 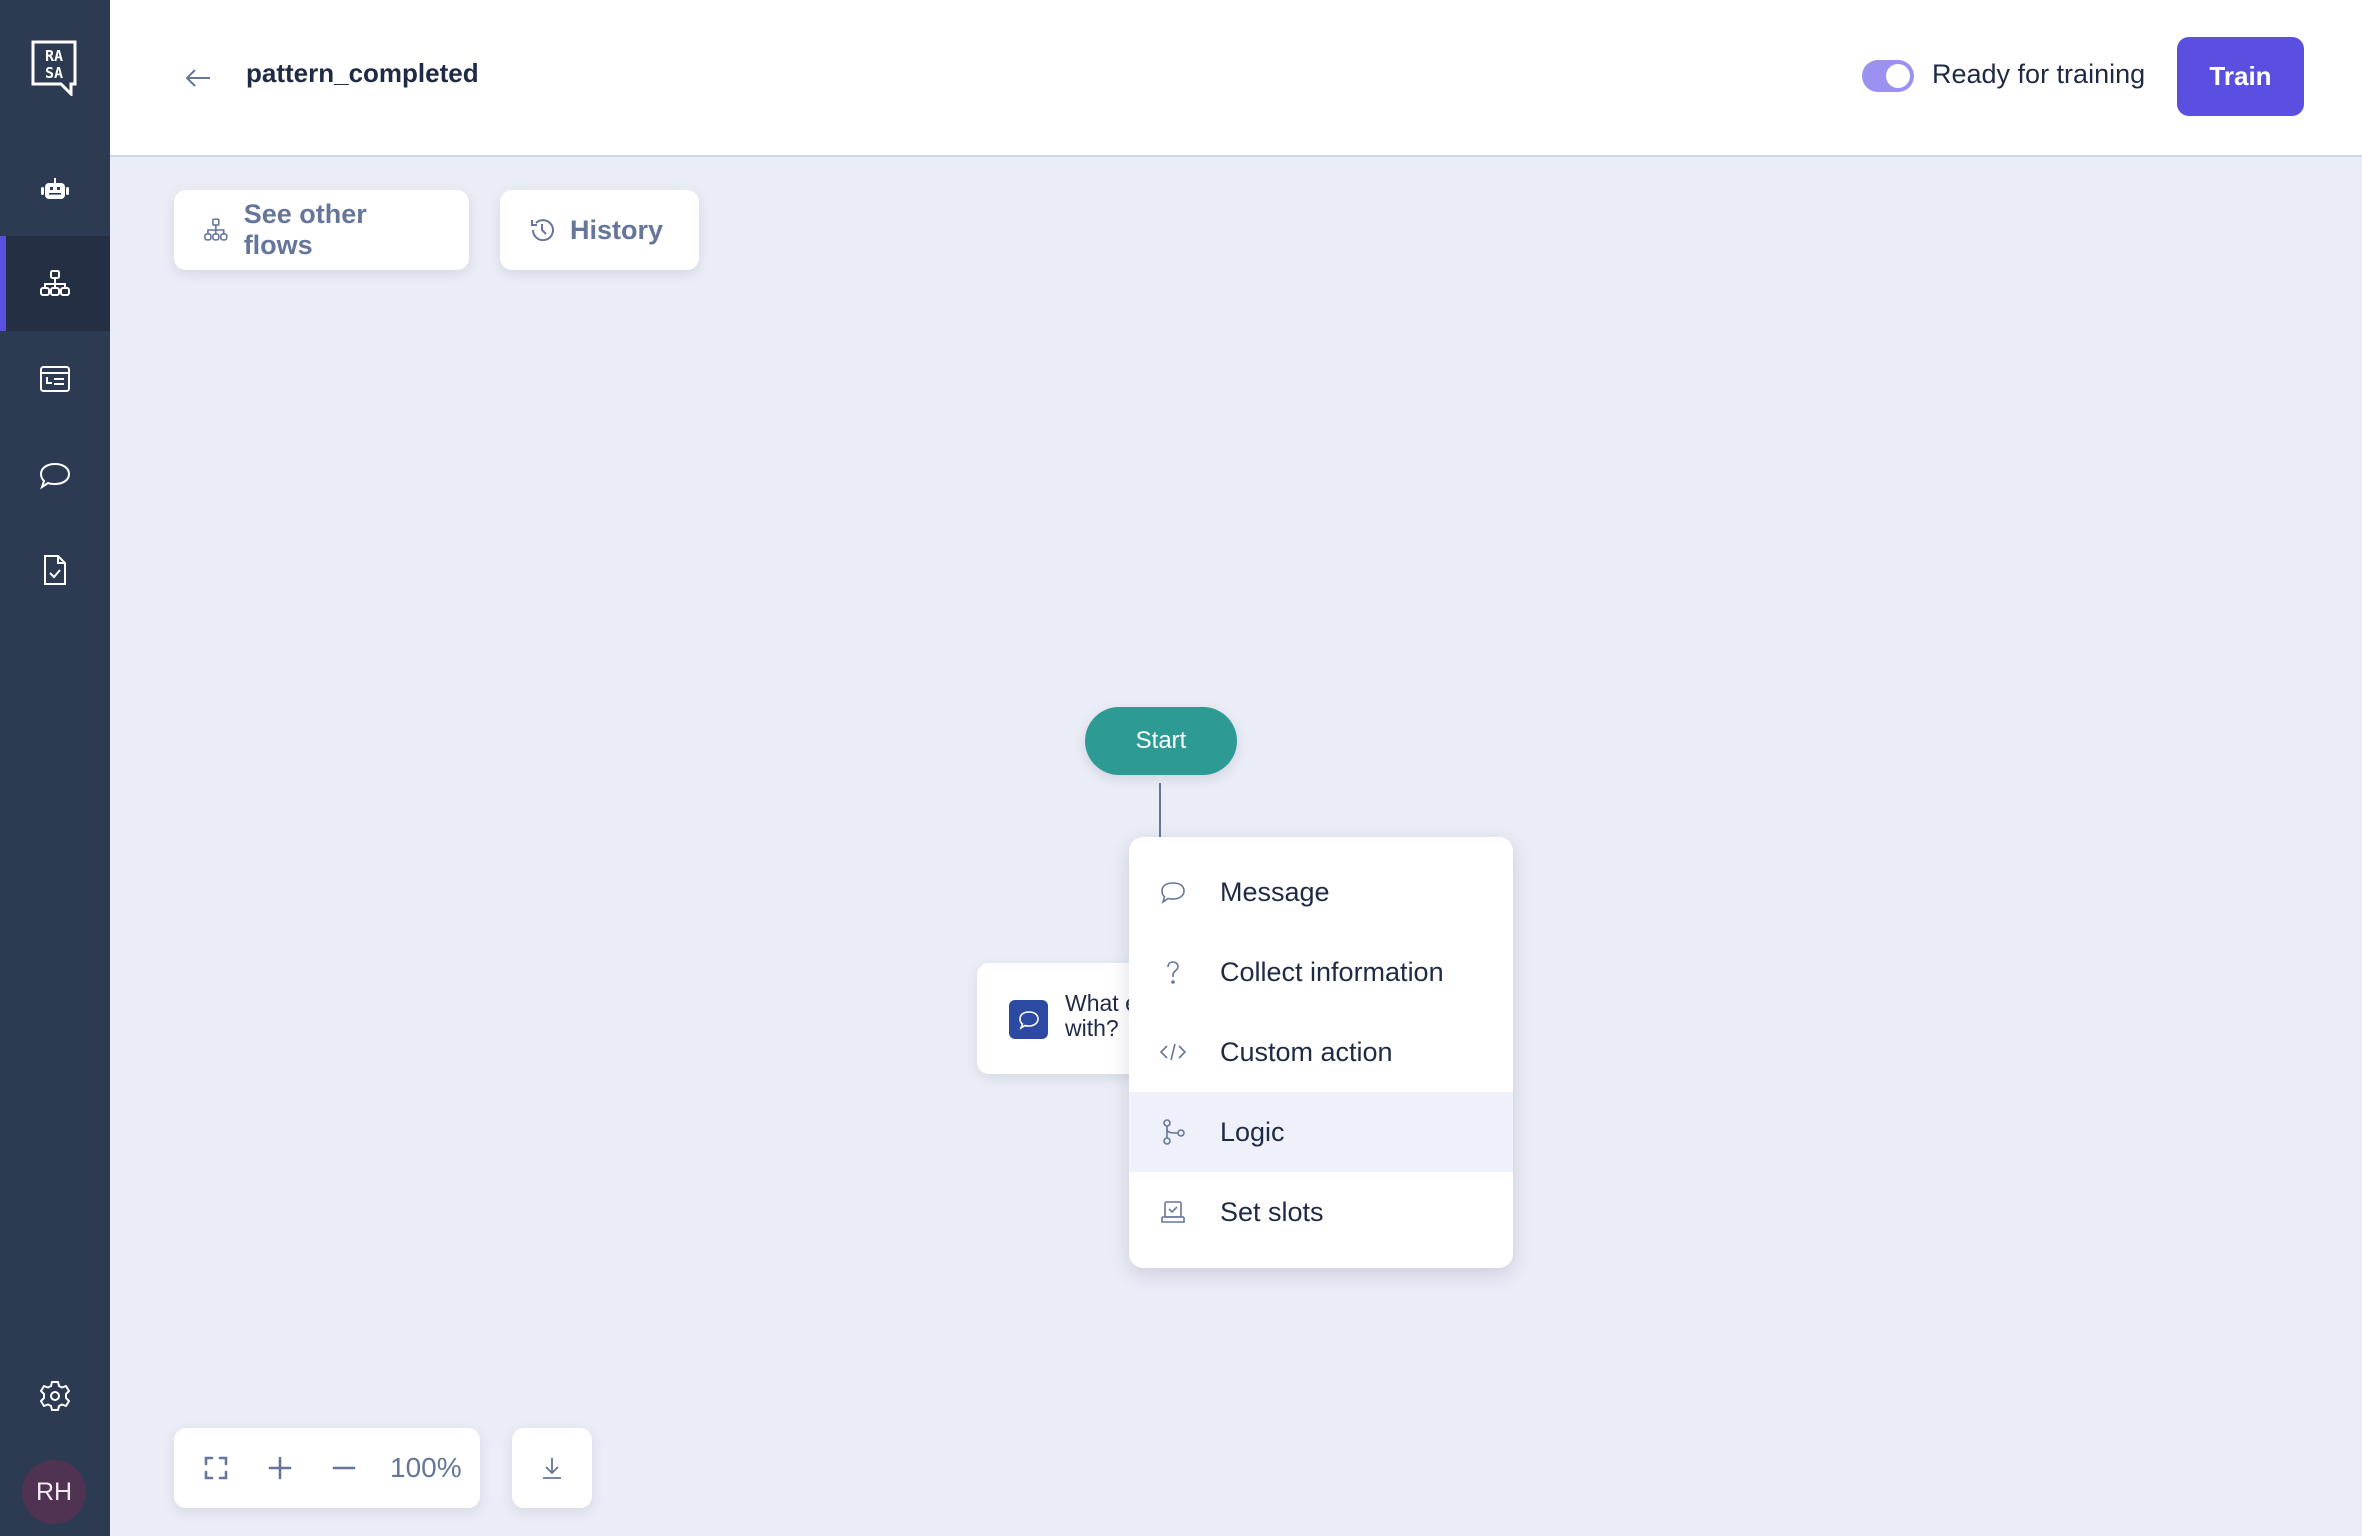 I want to click on history-label: History, so click(x=617, y=229).